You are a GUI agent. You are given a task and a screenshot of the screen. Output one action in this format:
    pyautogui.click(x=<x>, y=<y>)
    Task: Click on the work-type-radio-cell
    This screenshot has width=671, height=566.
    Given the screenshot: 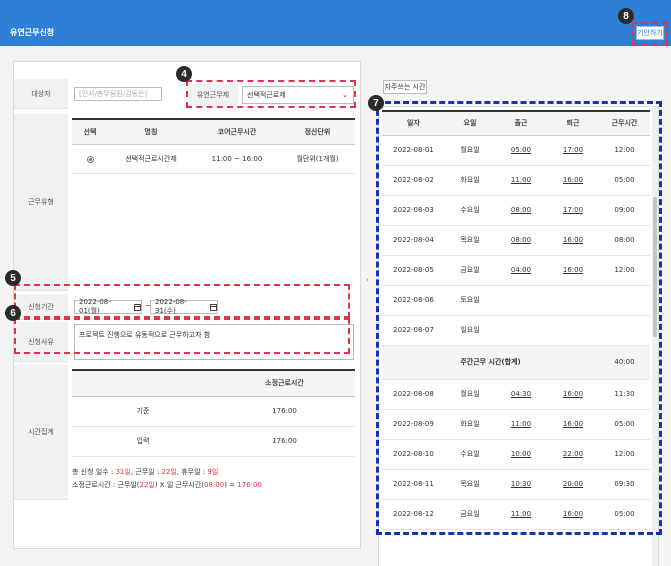 What is the action you would take?
    pyautogui.click(x=90, y=159)
    